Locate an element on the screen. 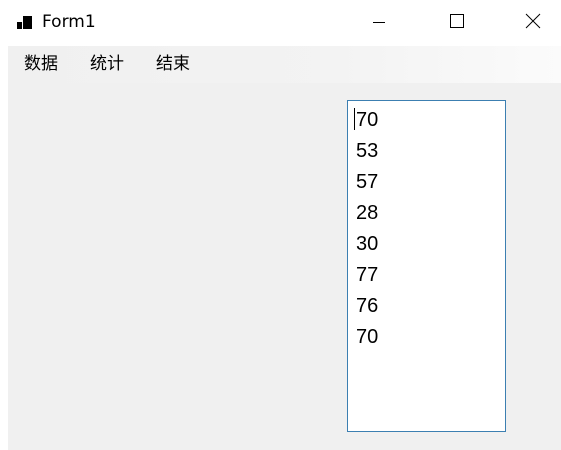  maximize-button is located at coordinates (457, 23).